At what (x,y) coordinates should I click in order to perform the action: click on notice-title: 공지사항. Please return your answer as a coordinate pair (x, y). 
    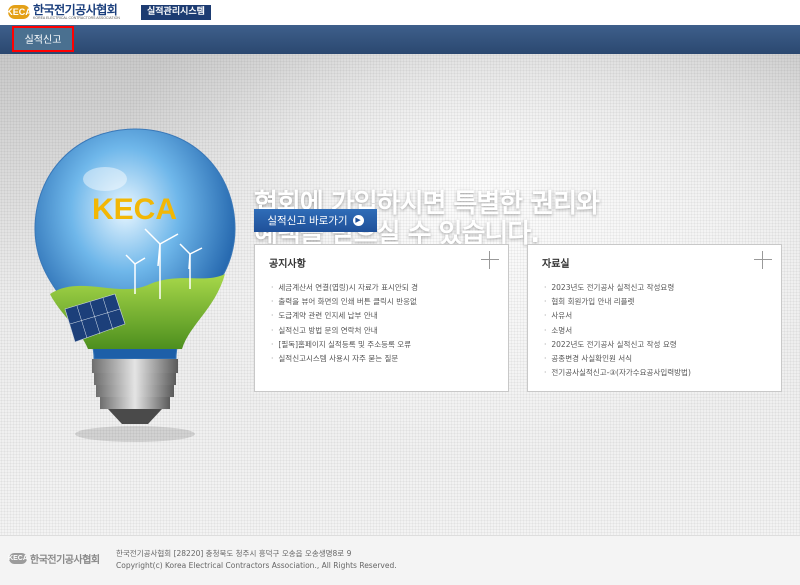
    Looking at the image, I should click on (287, 264).